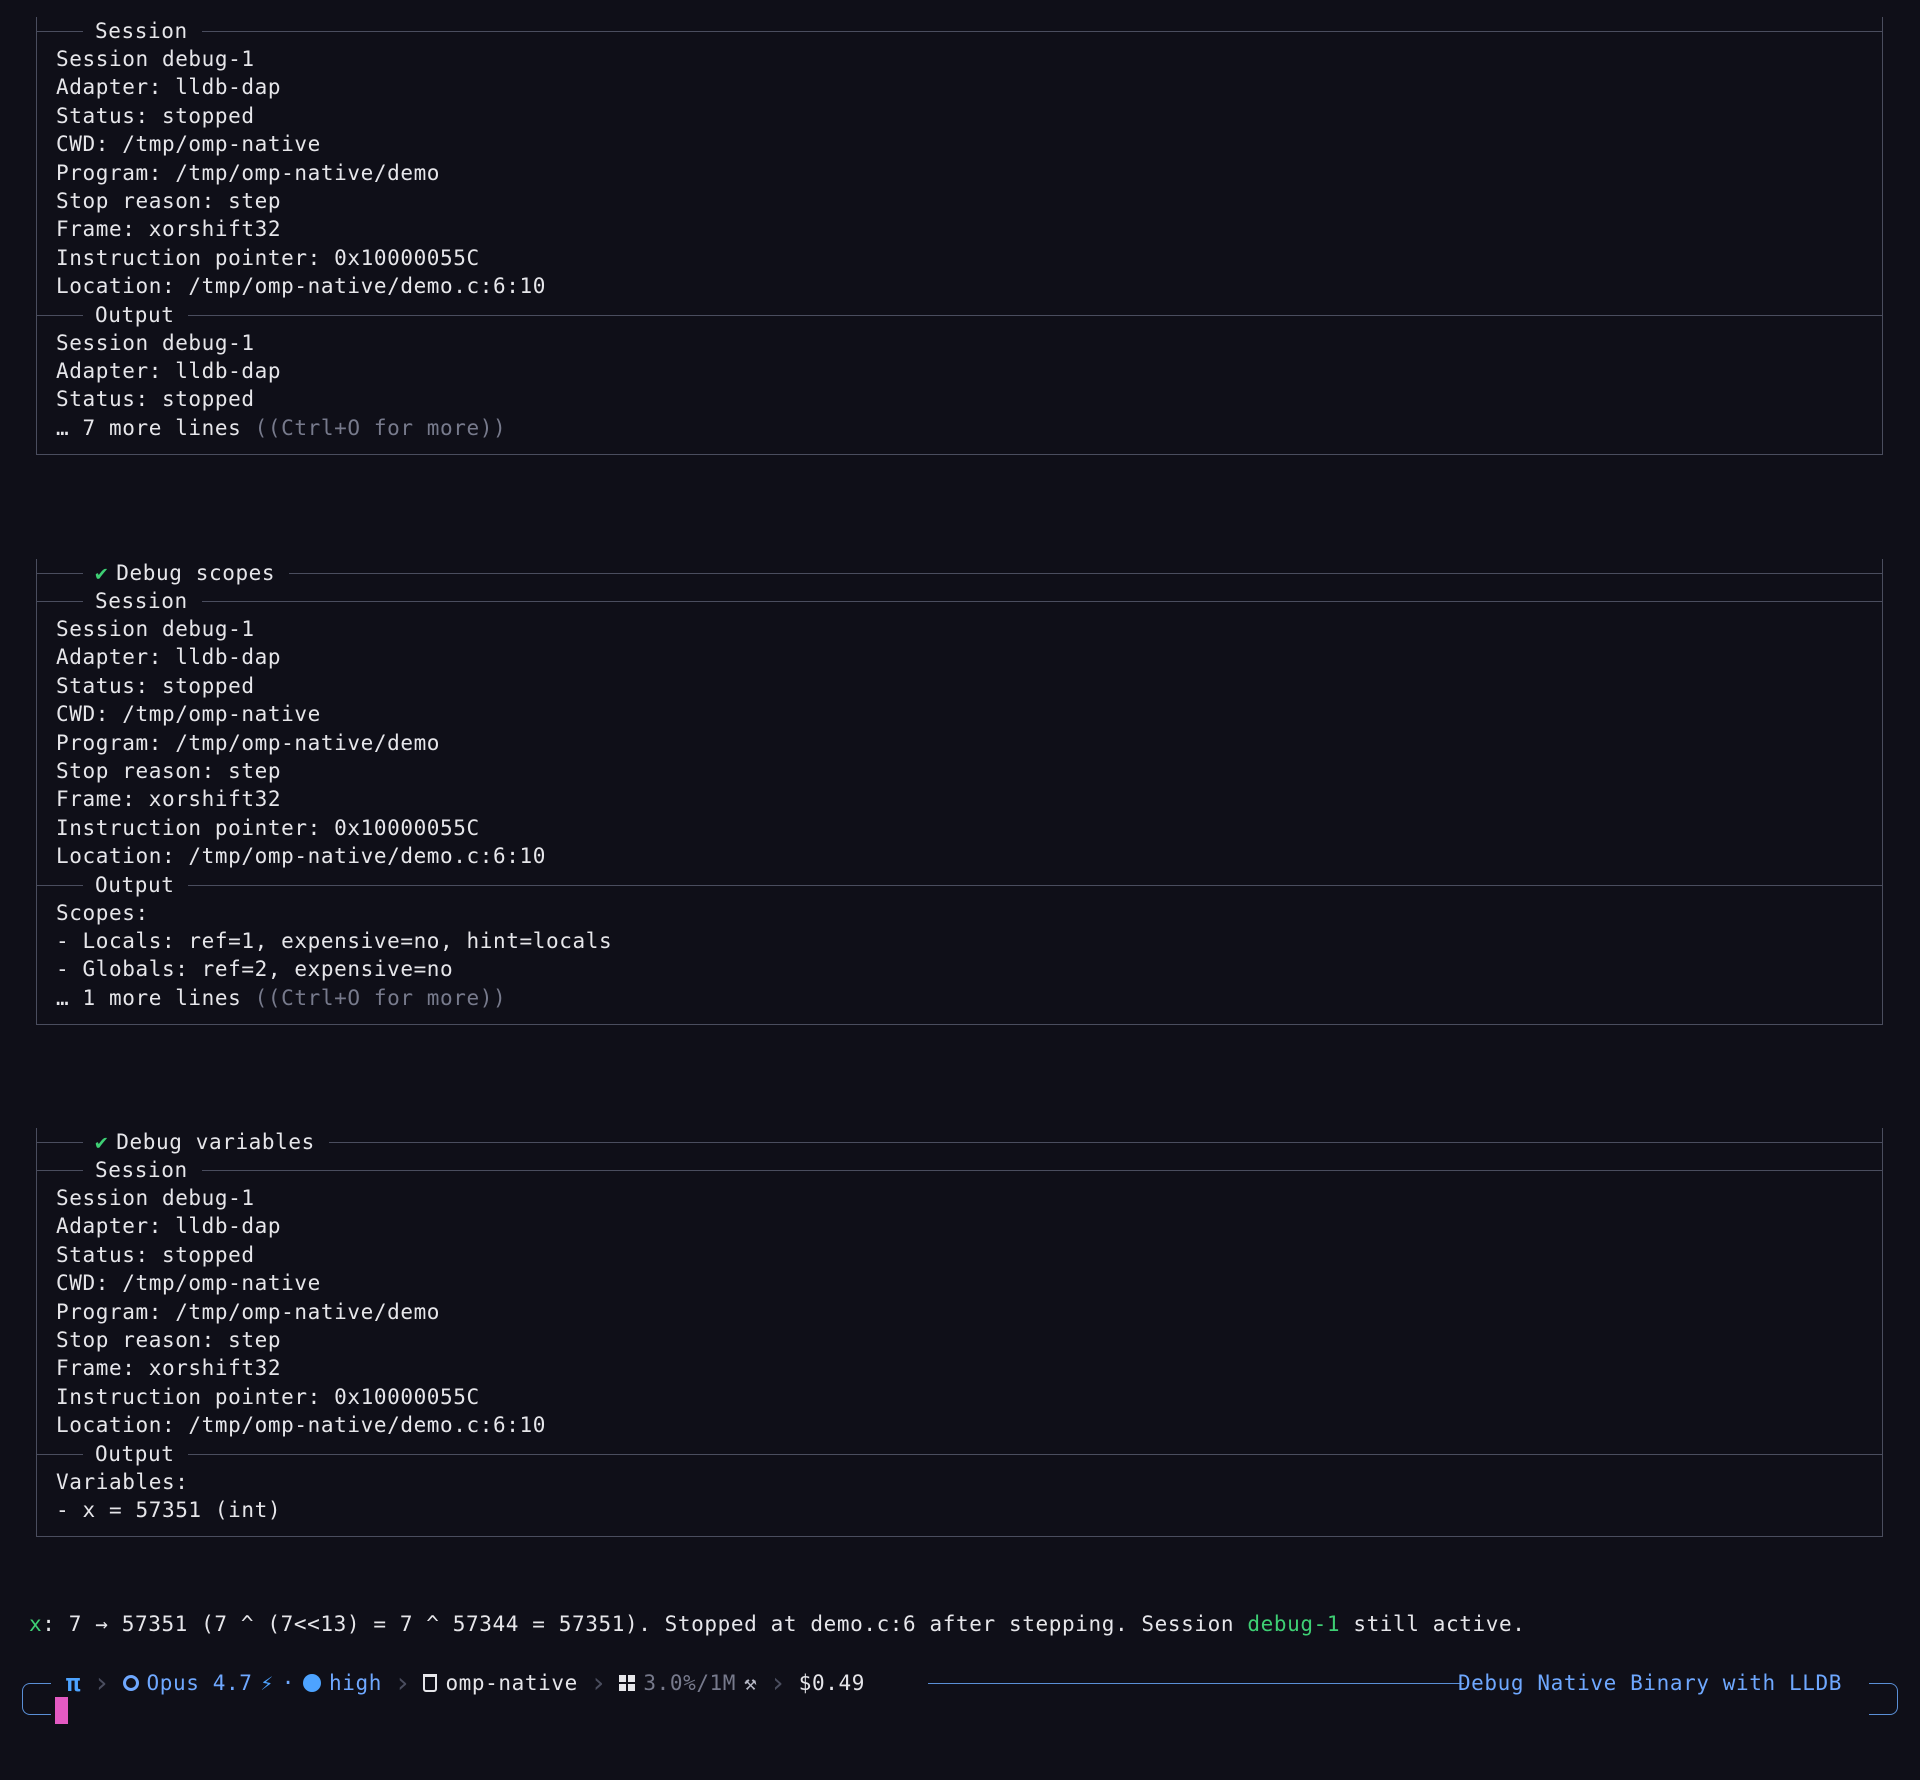 Image resolution: width=1920 pixels, height=1780 pixels. I want to click on context-usage: 3.0%/1M, so click(690, 1683).